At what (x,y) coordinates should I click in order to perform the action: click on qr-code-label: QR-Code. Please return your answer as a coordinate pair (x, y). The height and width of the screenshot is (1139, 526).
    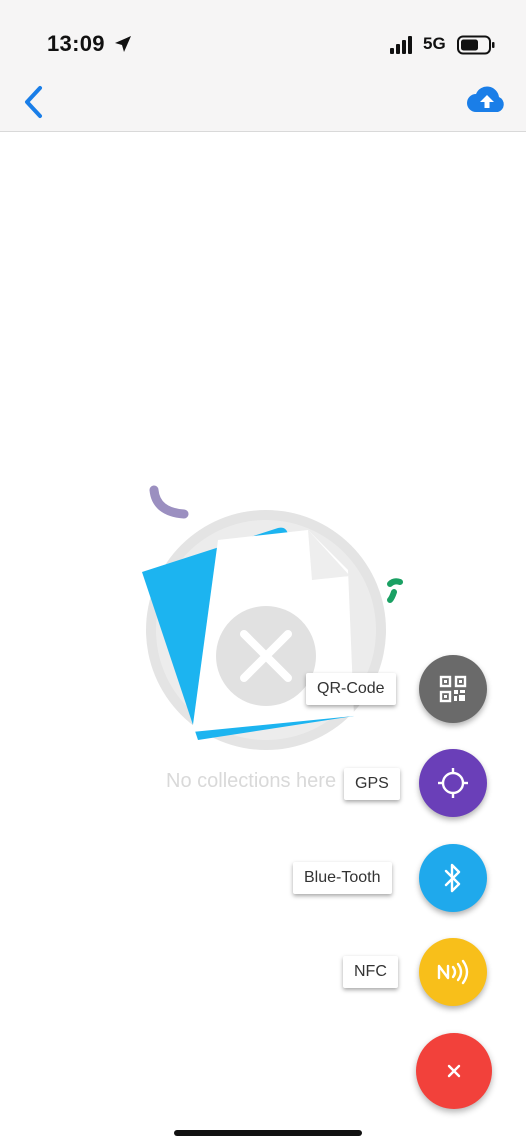
    Looking at the image, I should click on (351, 689).